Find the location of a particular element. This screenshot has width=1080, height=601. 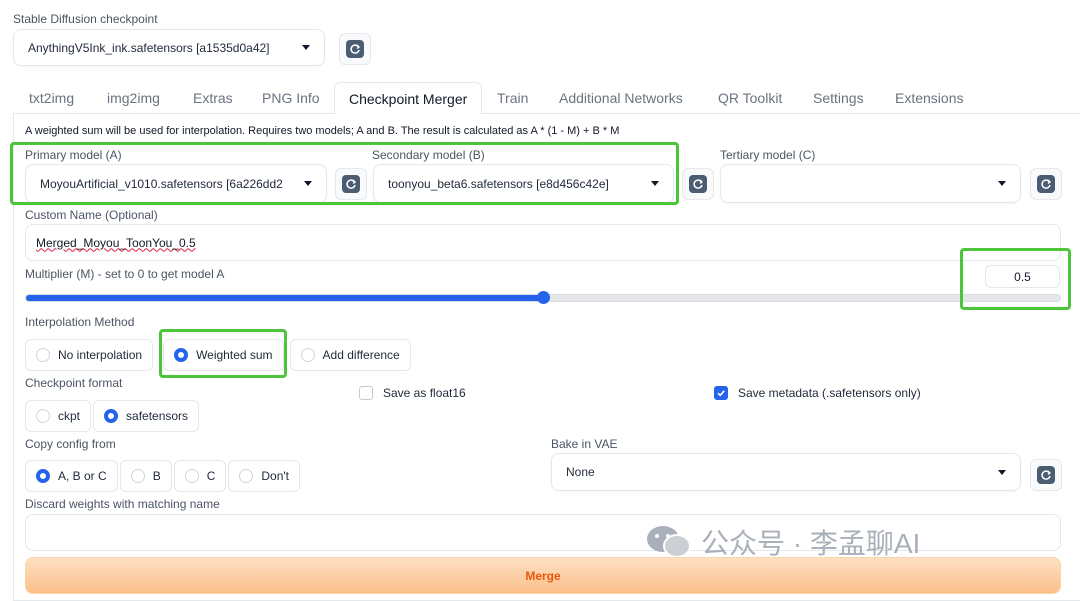

secondary-model-dropdown: toonyou_beta6.safetensors [e8d456c42e] is located at coordinates (523, 183).